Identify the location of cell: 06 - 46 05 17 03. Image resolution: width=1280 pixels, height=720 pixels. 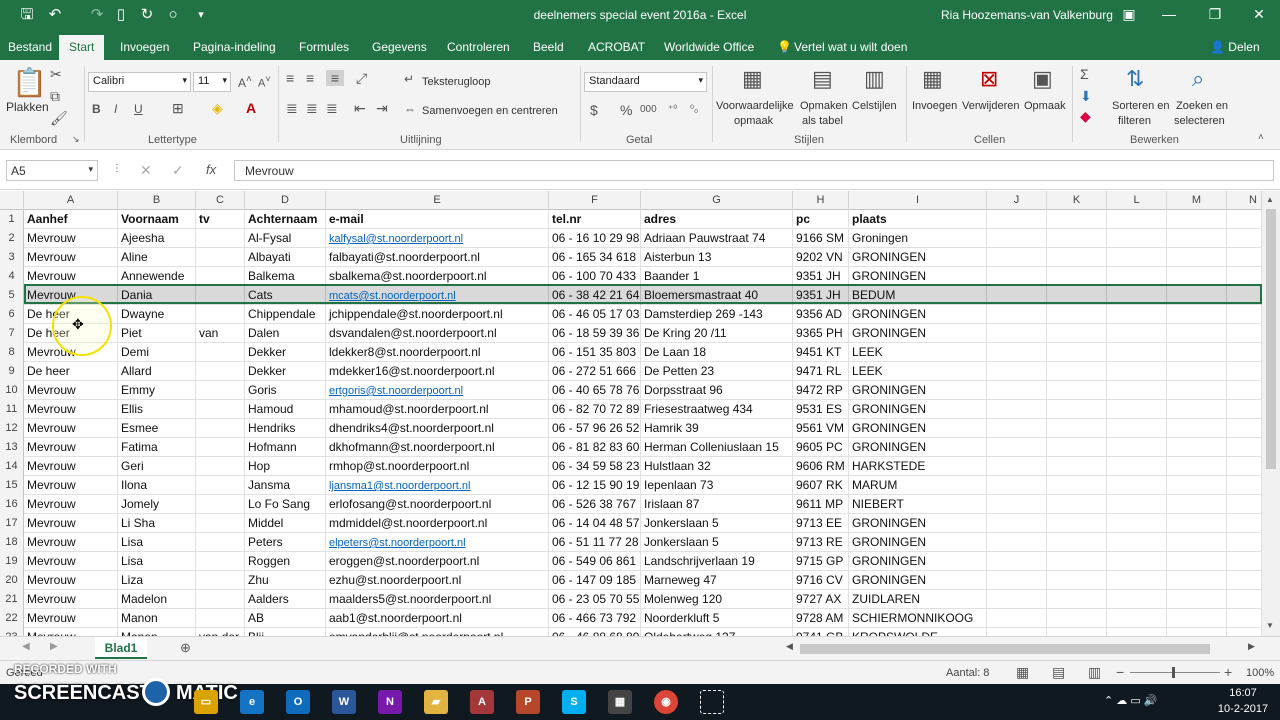
(595, 314).